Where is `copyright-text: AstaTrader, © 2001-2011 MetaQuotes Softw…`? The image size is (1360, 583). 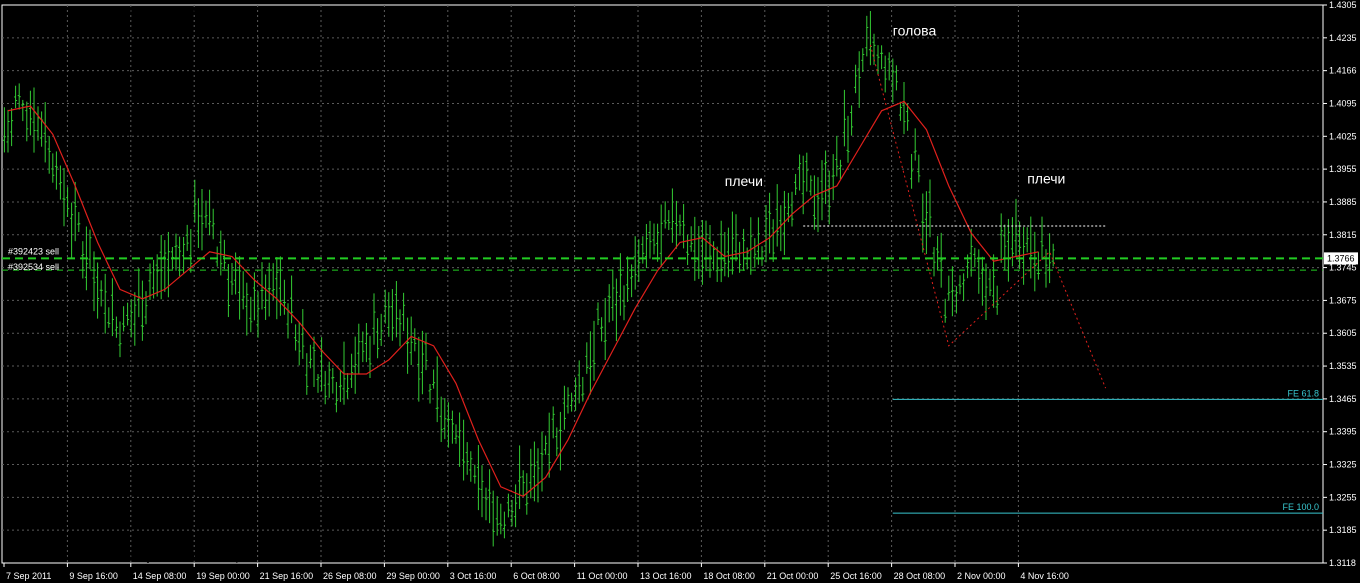 copyright-text: AstaTrader, © 2001-2011 MetaQuotes Softw… is located at coordinates (125, 558).